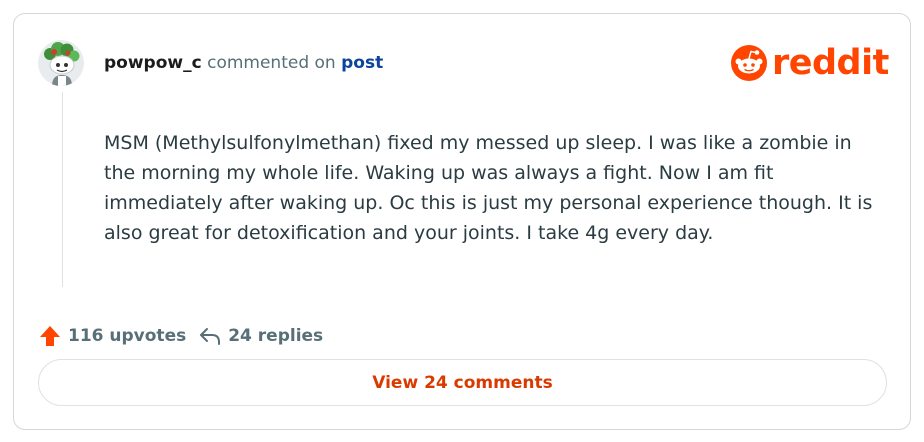 This screenshot has width=924, height=442. What do you see at coordinates (362, 63) in the screenshot?
I see `post-link: post` at bounding box center [362, 63].